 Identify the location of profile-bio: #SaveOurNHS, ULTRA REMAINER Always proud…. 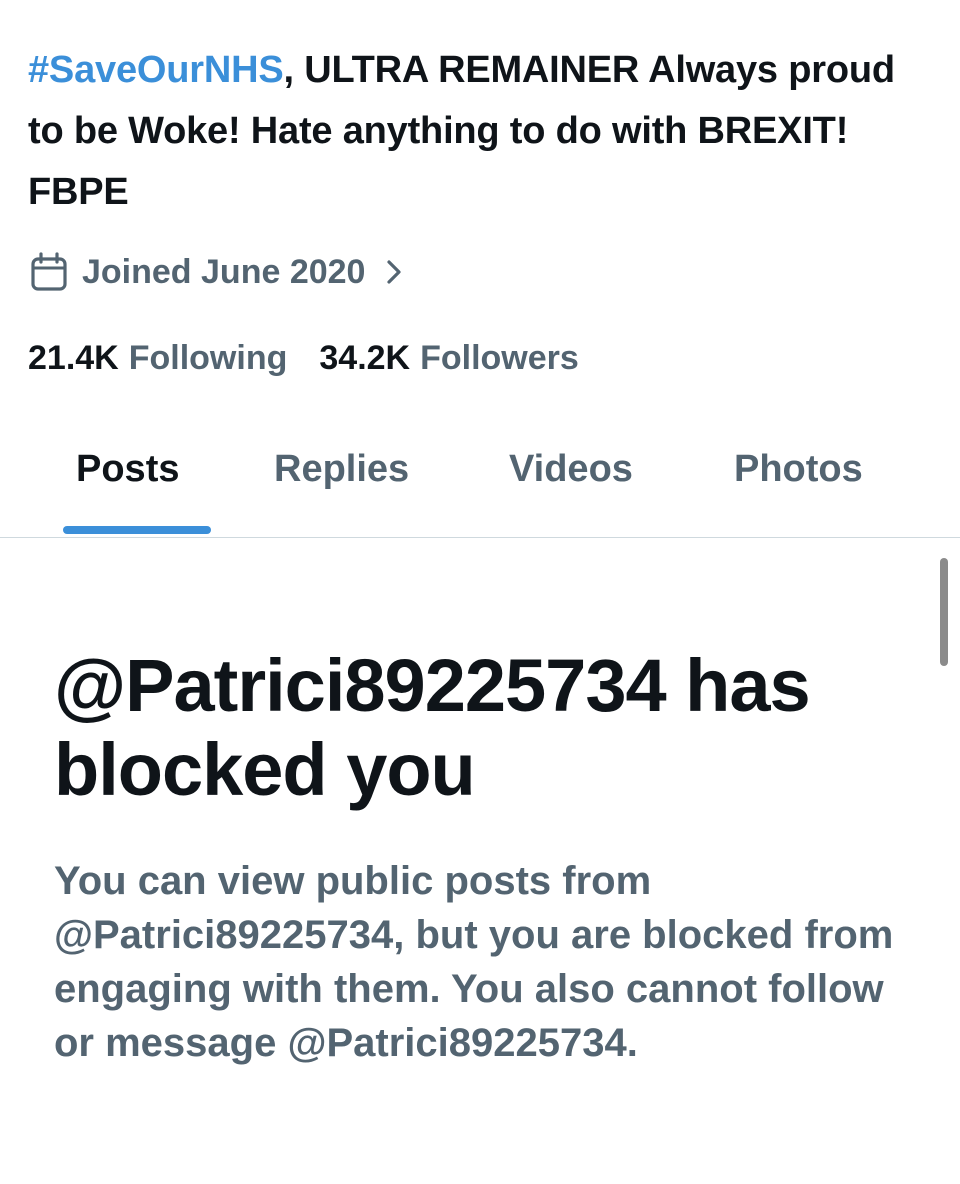
(483, 131).